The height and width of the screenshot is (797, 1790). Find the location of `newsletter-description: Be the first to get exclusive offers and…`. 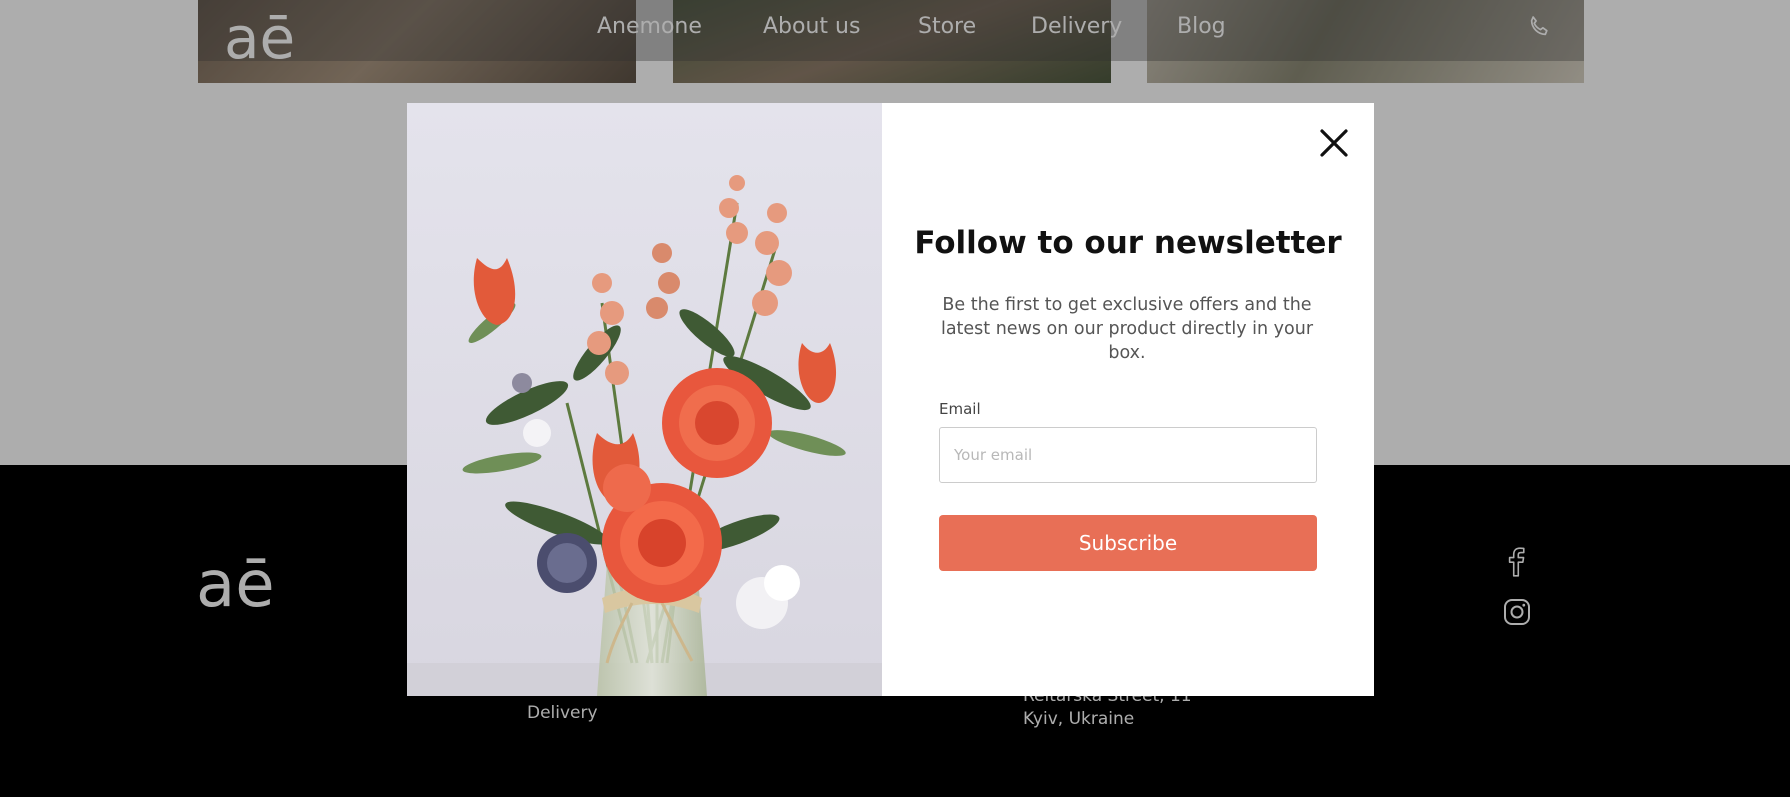

newsletter-description: Be the first to get exclusive offers and… is located at coordinates (1127, 329).